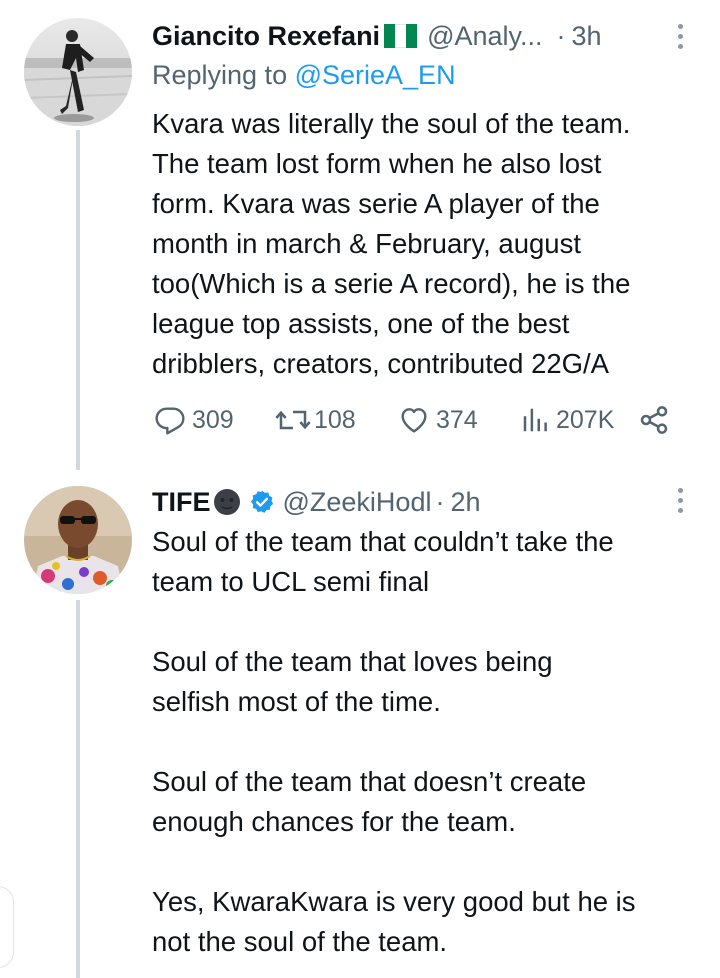 Image resolution: width=720 pixels, height=978 pixels. I want to click on display-name: TIFE, so click(181, 502).